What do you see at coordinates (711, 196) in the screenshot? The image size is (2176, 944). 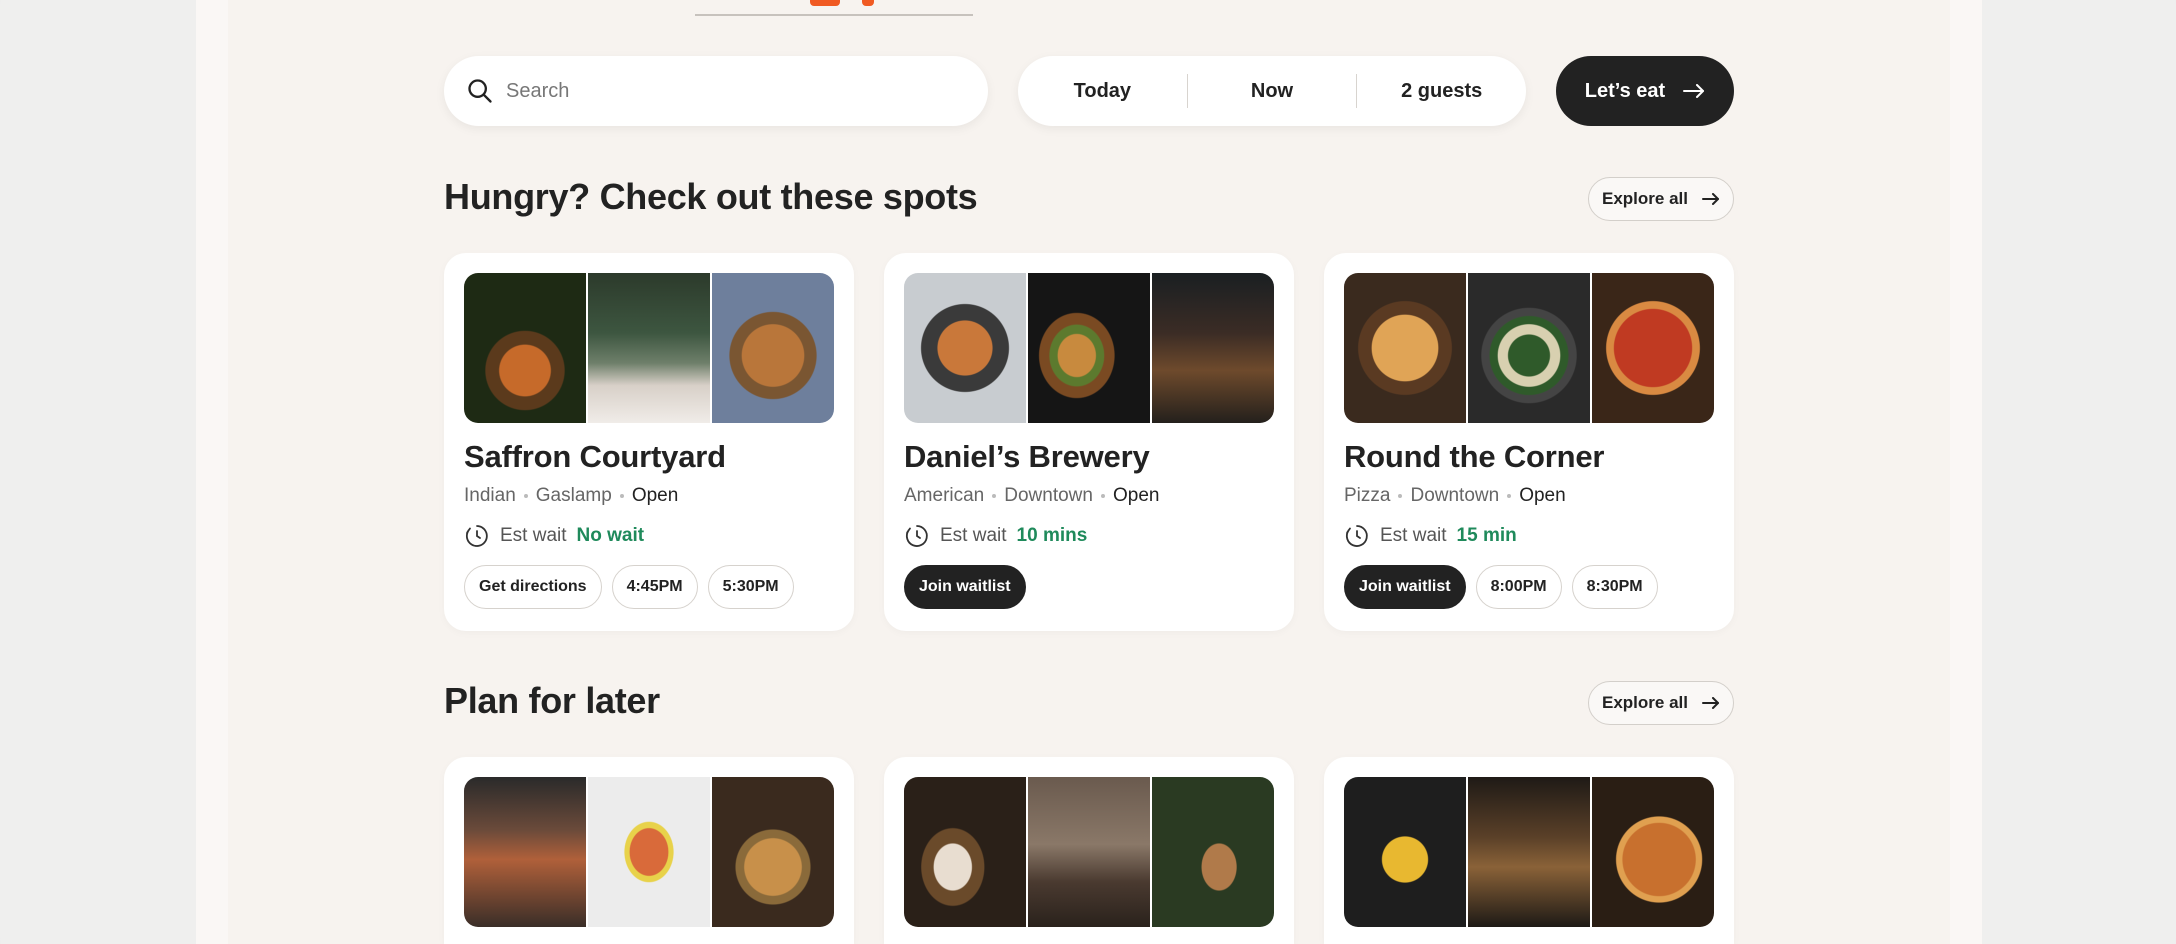 I see `section-title-hungry: Hungry? Check out these spots` at bounding box center [711, 196].